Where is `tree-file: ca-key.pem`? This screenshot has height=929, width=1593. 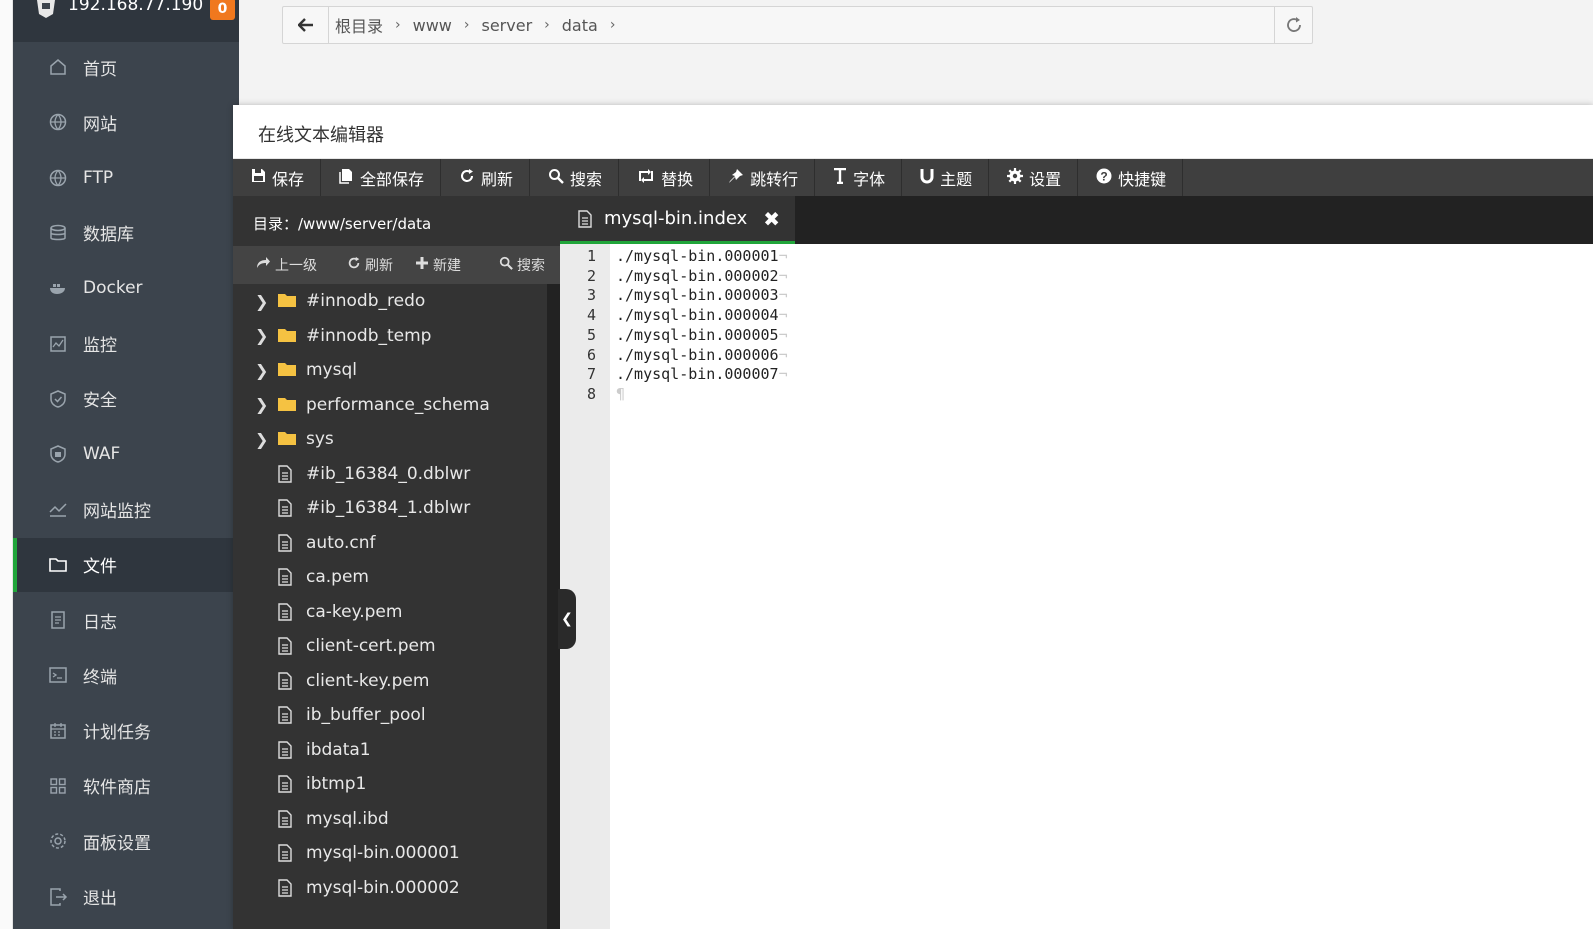 tree-file: ca-key.pem is located at coordinates (390, 612).